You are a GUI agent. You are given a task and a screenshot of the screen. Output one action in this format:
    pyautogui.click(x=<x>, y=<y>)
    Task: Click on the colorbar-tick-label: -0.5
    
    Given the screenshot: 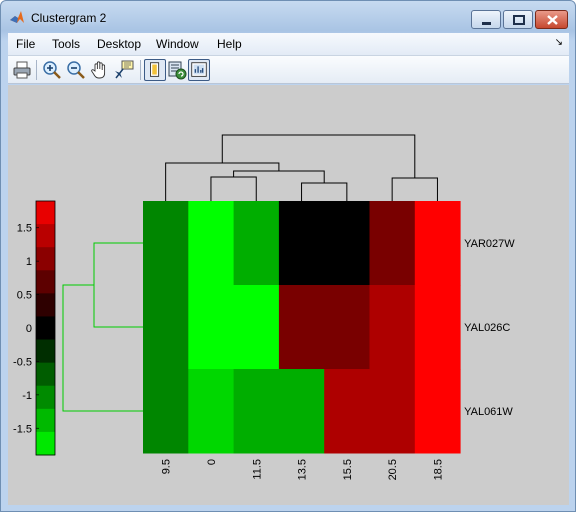 What is the action you would take?
    pyautogui.click(x=22, y=362)
    